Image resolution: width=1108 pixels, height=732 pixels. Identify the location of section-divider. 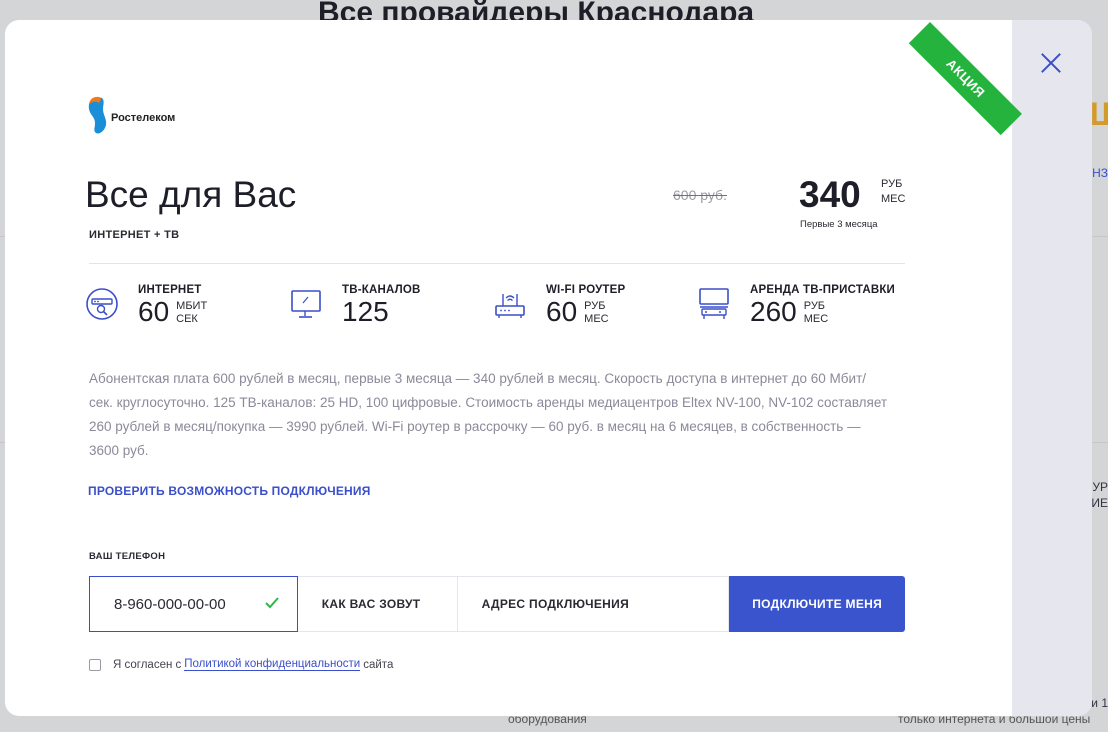
(497, 263).